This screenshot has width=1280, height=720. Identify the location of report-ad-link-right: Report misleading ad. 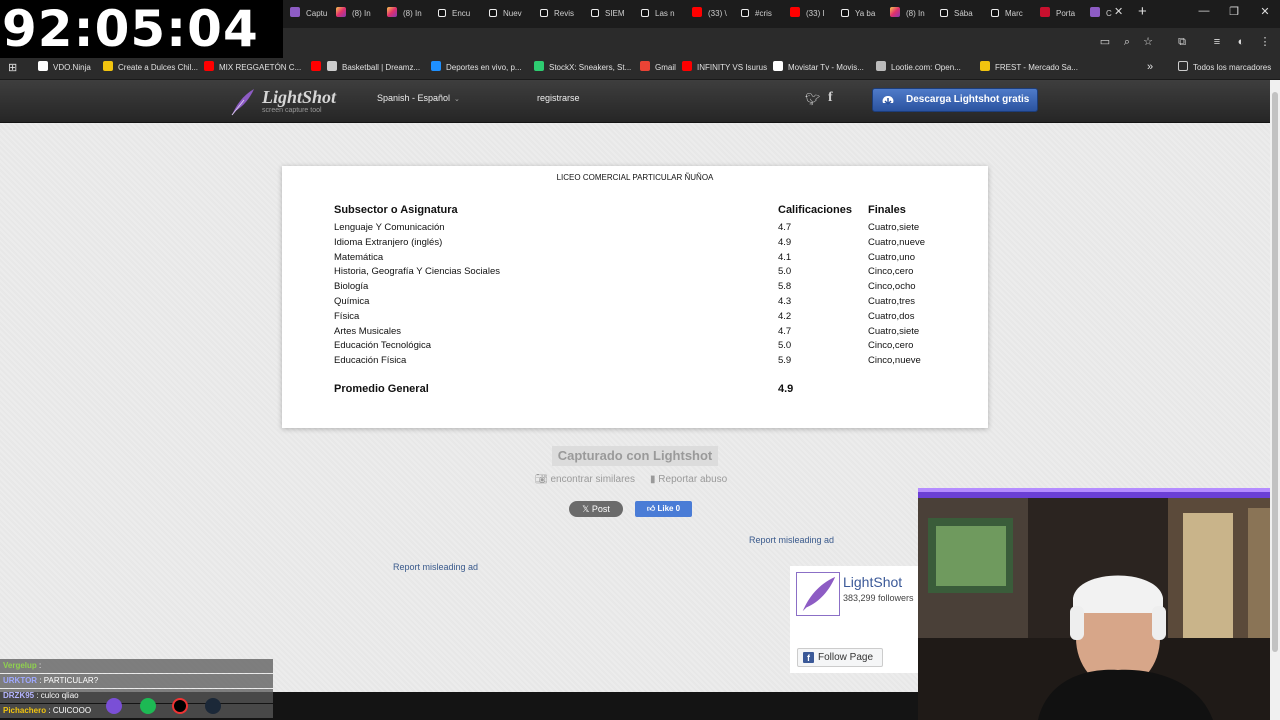
(791, 540).